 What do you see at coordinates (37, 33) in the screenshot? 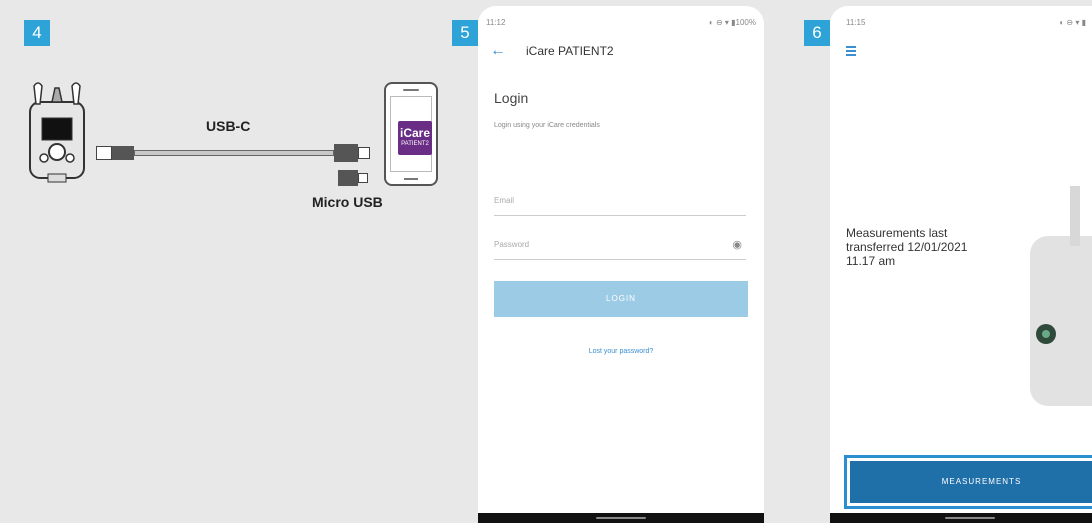
I see `step-badge-4: 4` at bounding box center [37, 33].